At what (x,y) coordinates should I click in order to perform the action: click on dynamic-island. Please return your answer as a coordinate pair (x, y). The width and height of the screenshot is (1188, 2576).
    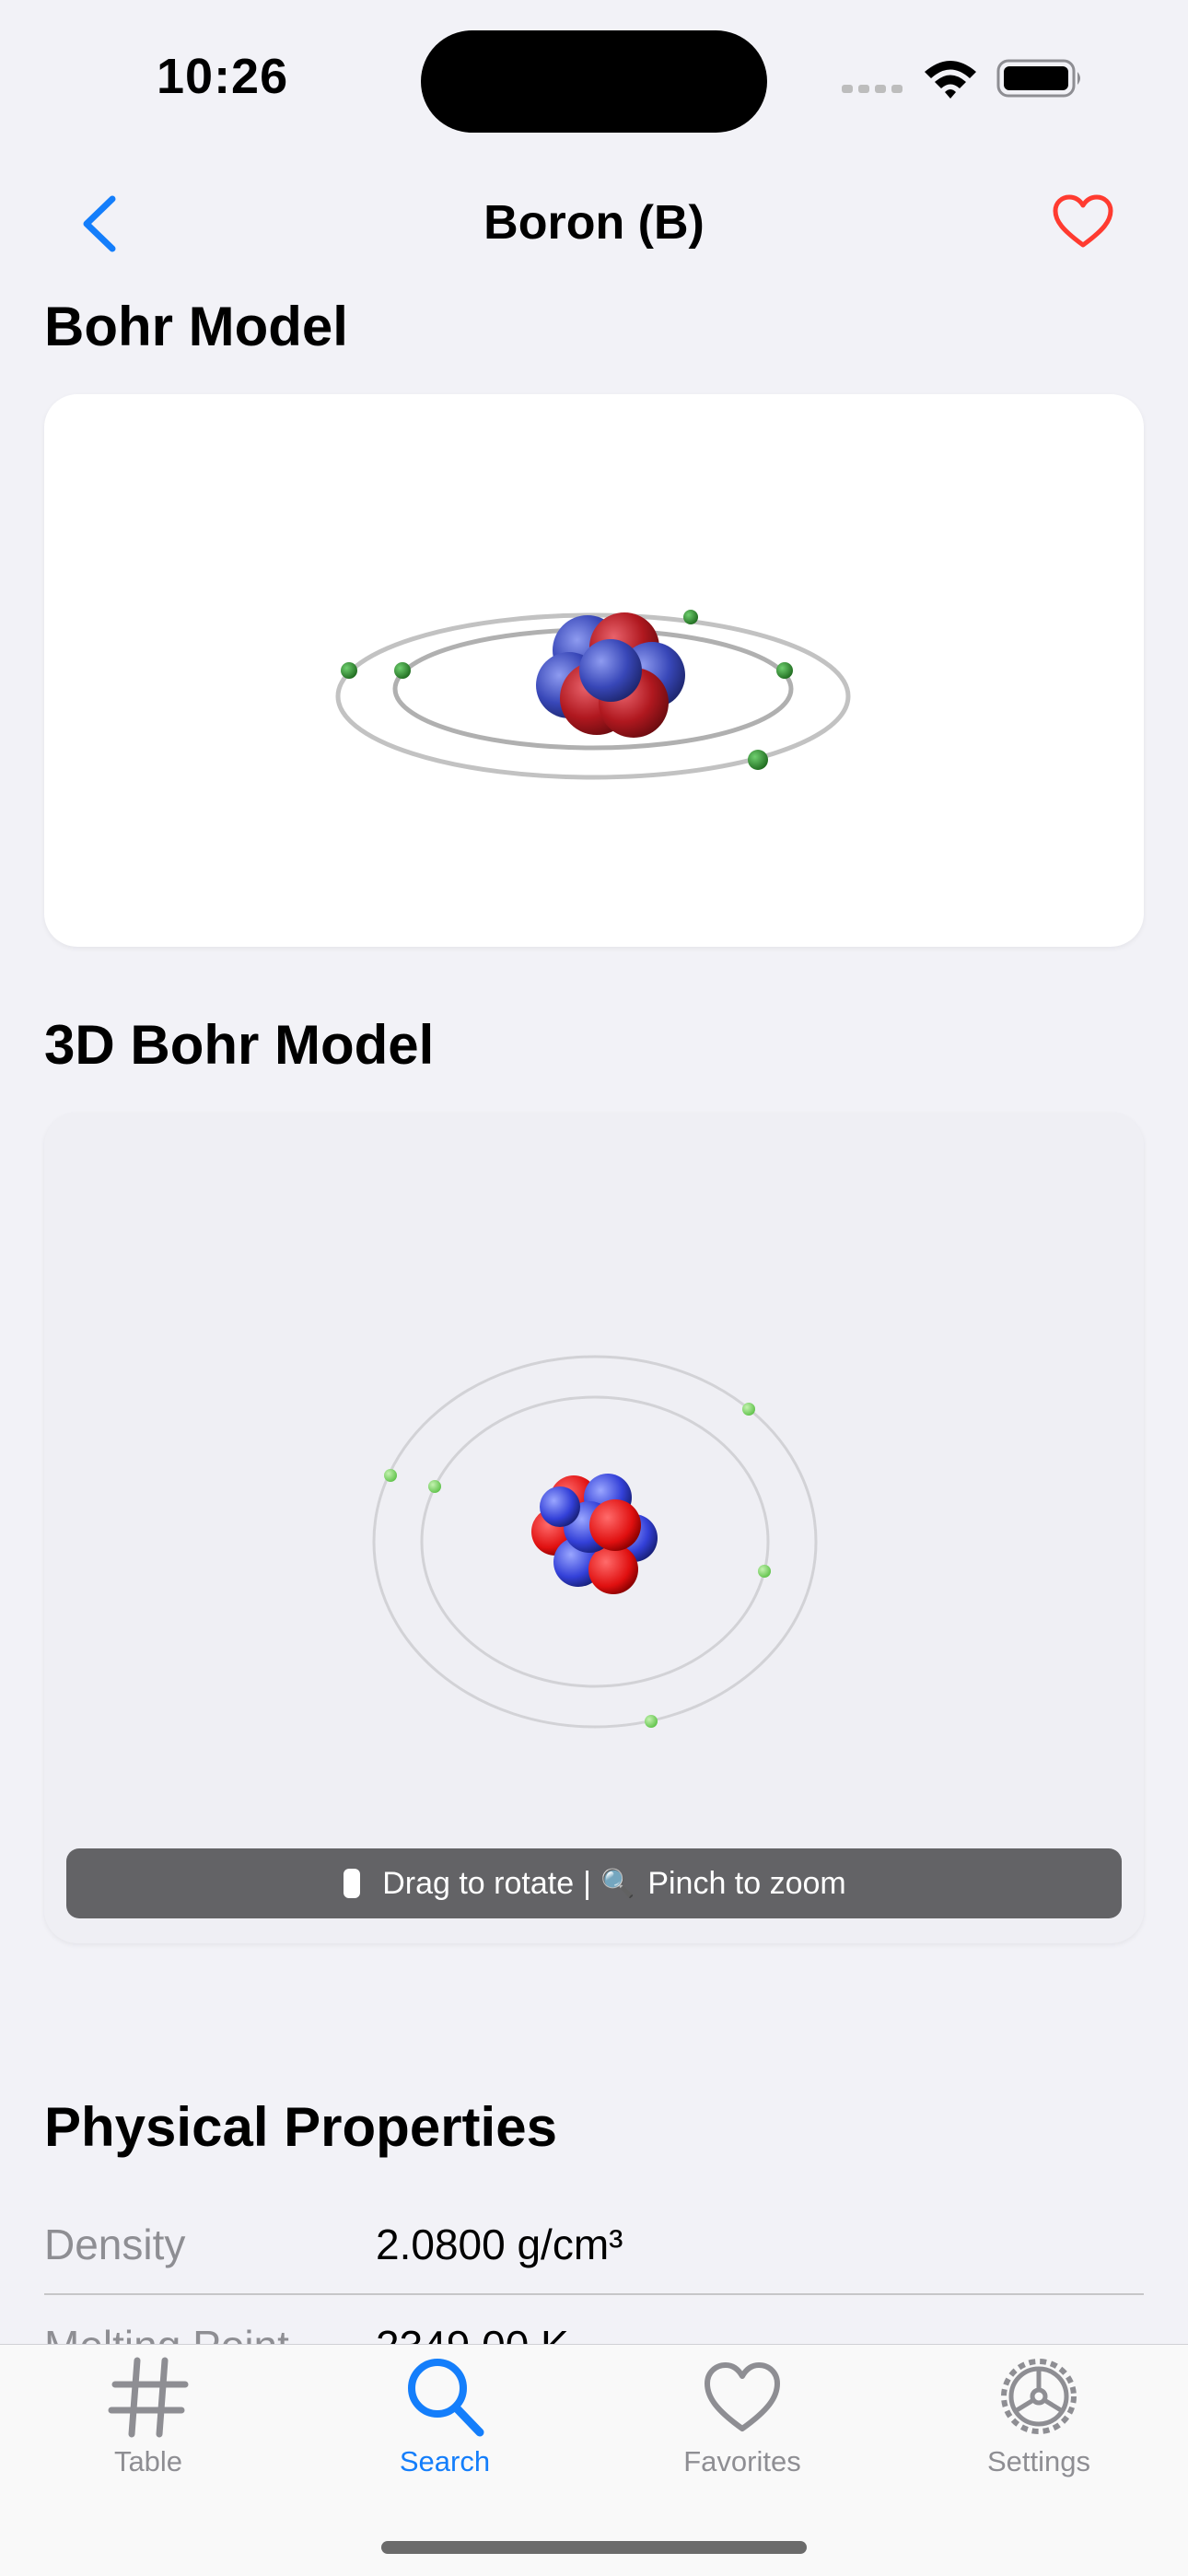
    Looking at the image, I should click on (594, 81).